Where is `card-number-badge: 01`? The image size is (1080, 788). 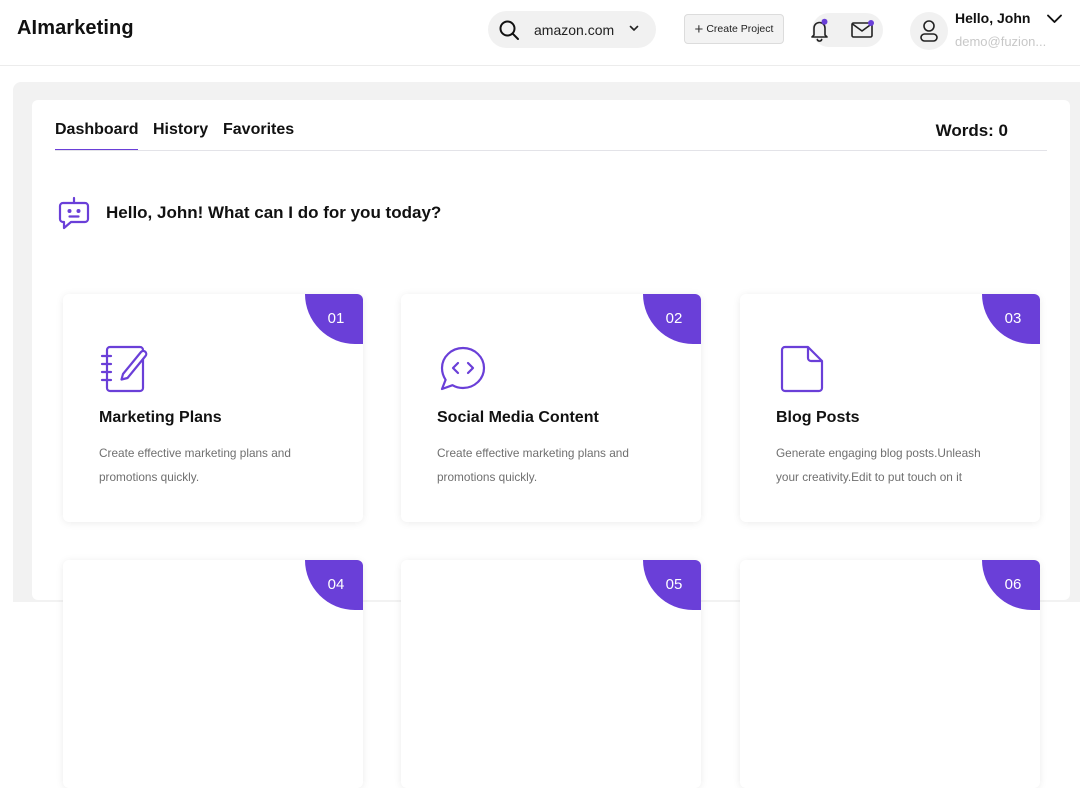
card-number-badge: 01 is located at coordinates (334, 319).